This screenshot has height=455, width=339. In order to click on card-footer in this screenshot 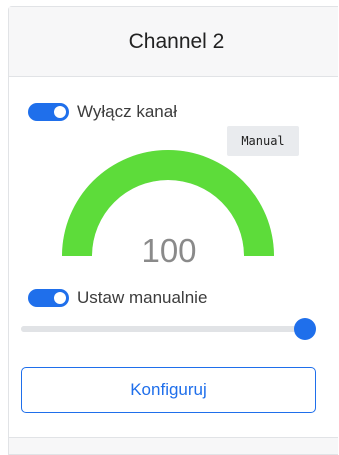, I will do `click(173, 445)`.